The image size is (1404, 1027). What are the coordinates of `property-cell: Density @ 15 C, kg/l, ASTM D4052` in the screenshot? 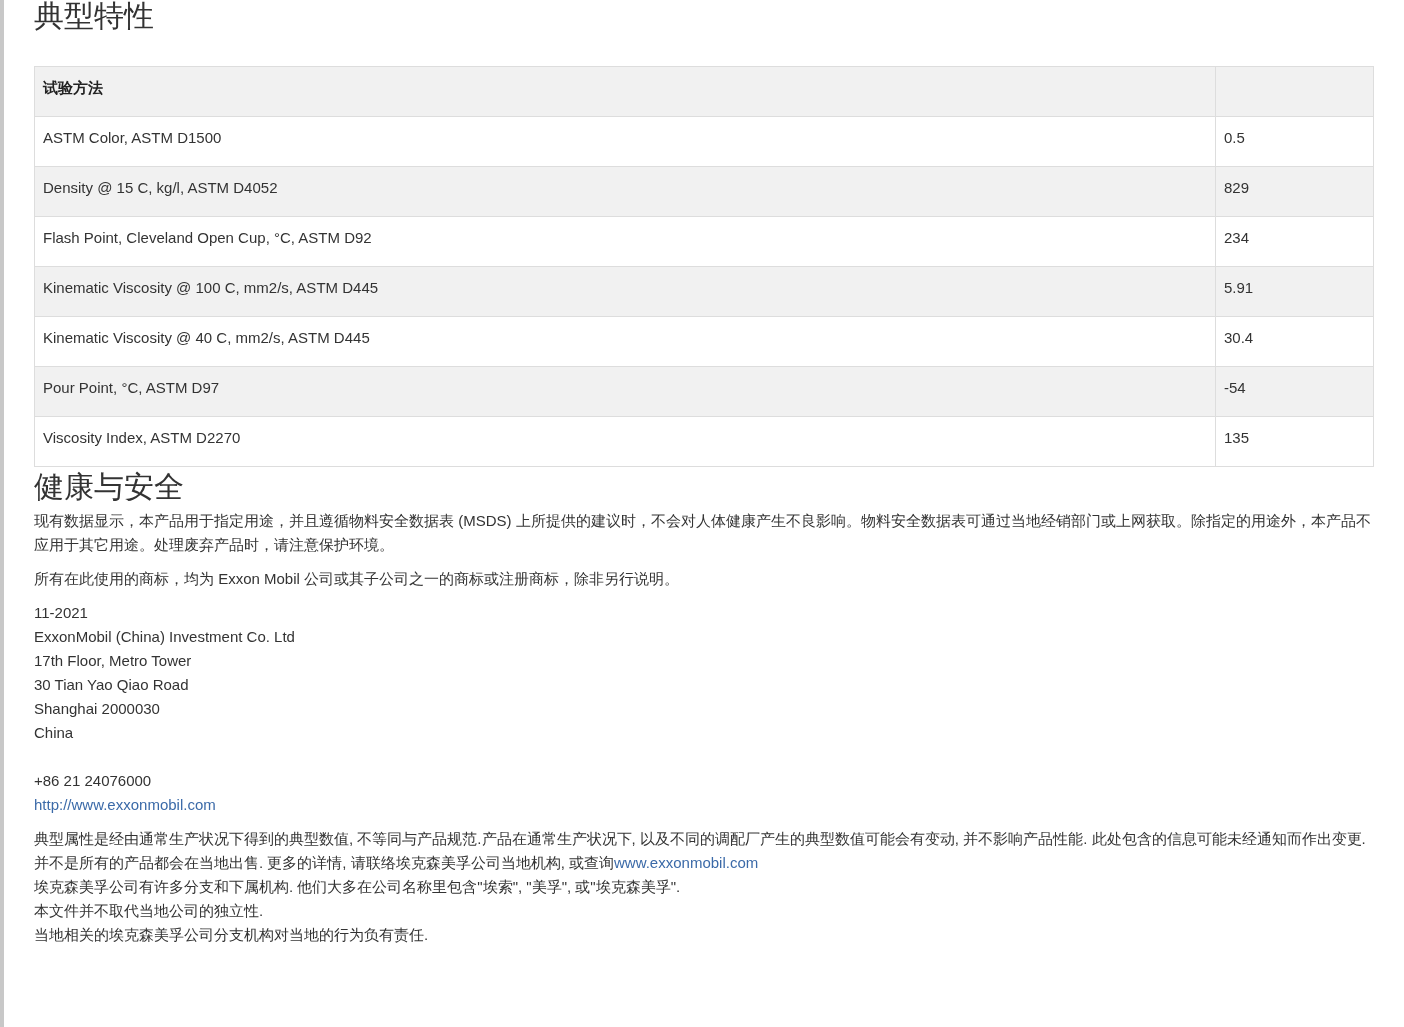 It's located at (625, 191).